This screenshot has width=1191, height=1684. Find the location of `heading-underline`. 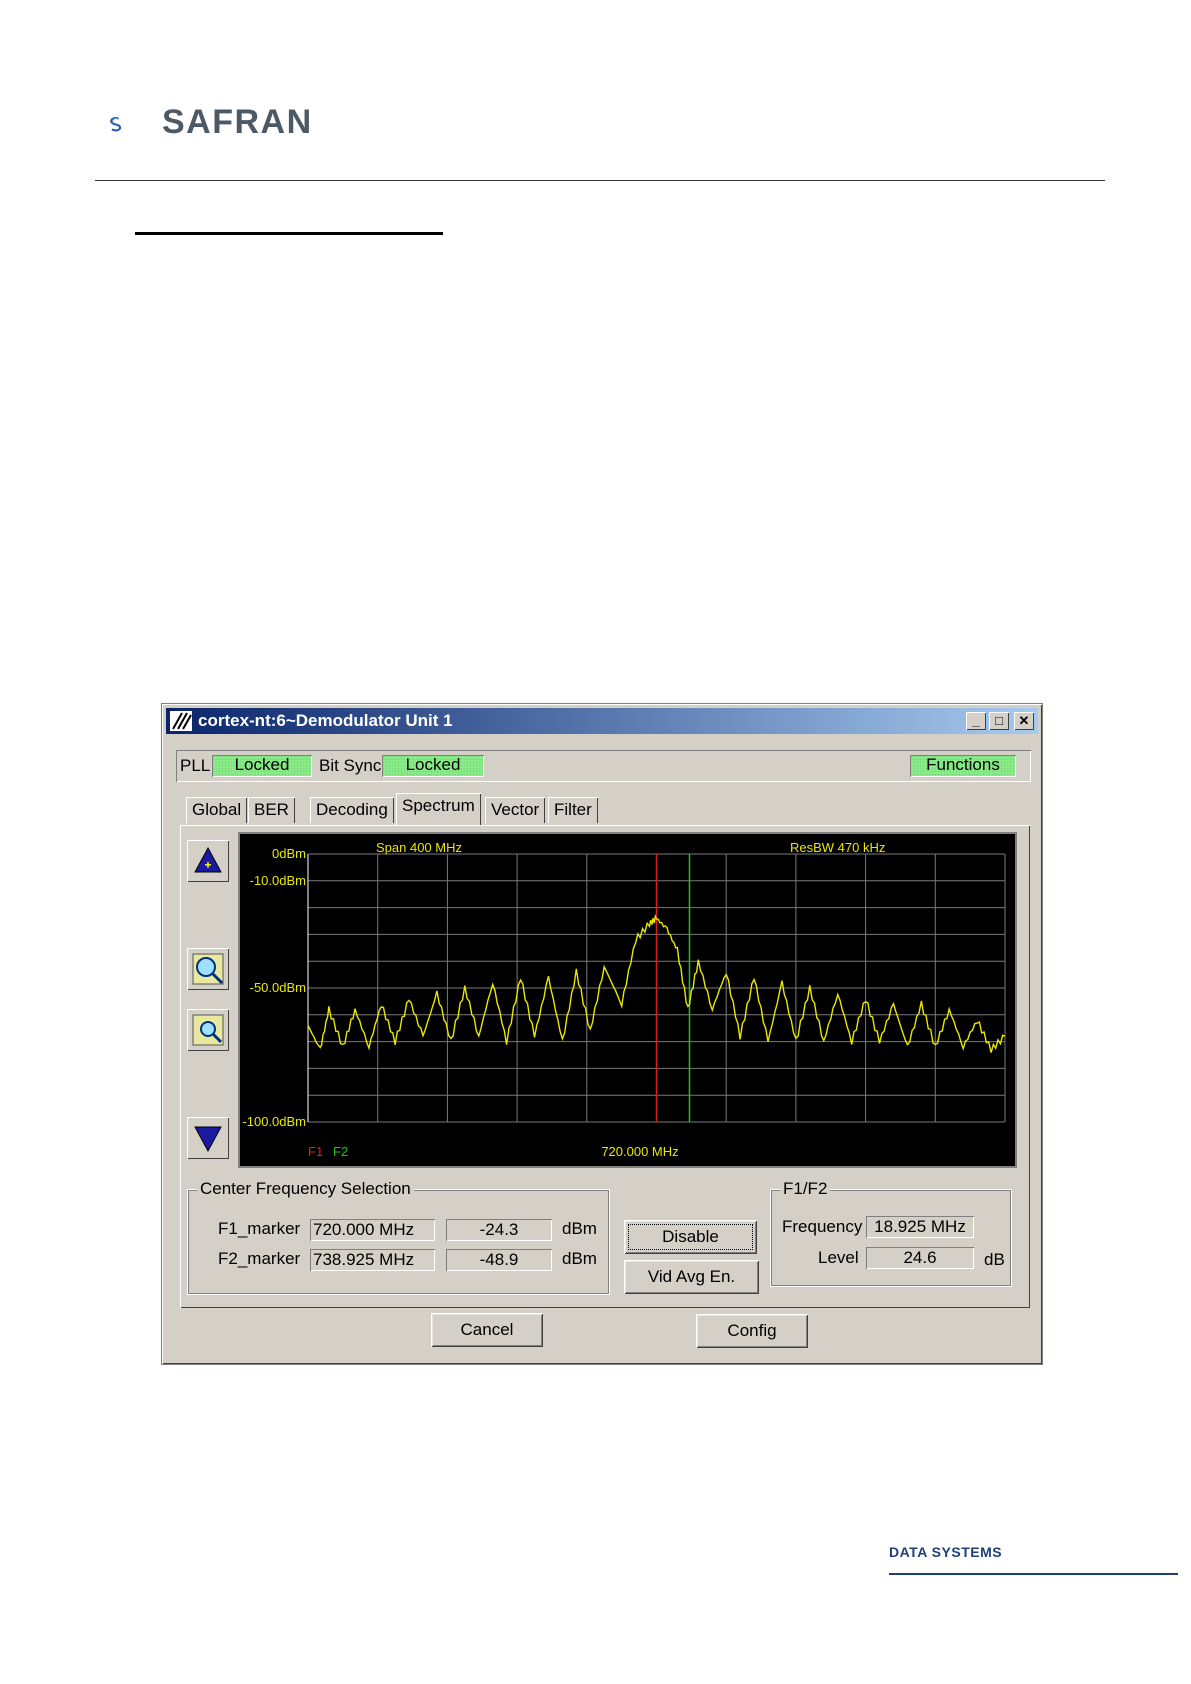

heading-underline is located at coordinates (289, 233).